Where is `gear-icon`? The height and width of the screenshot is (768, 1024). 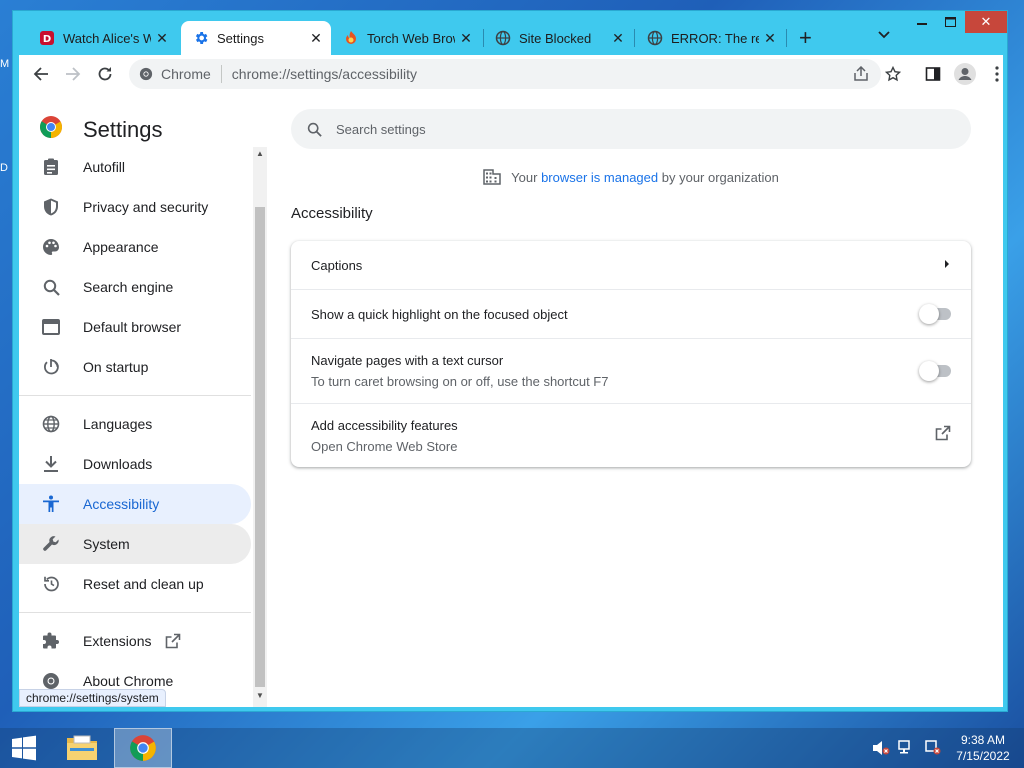 gear-icon is located at coordinates (201, 38).